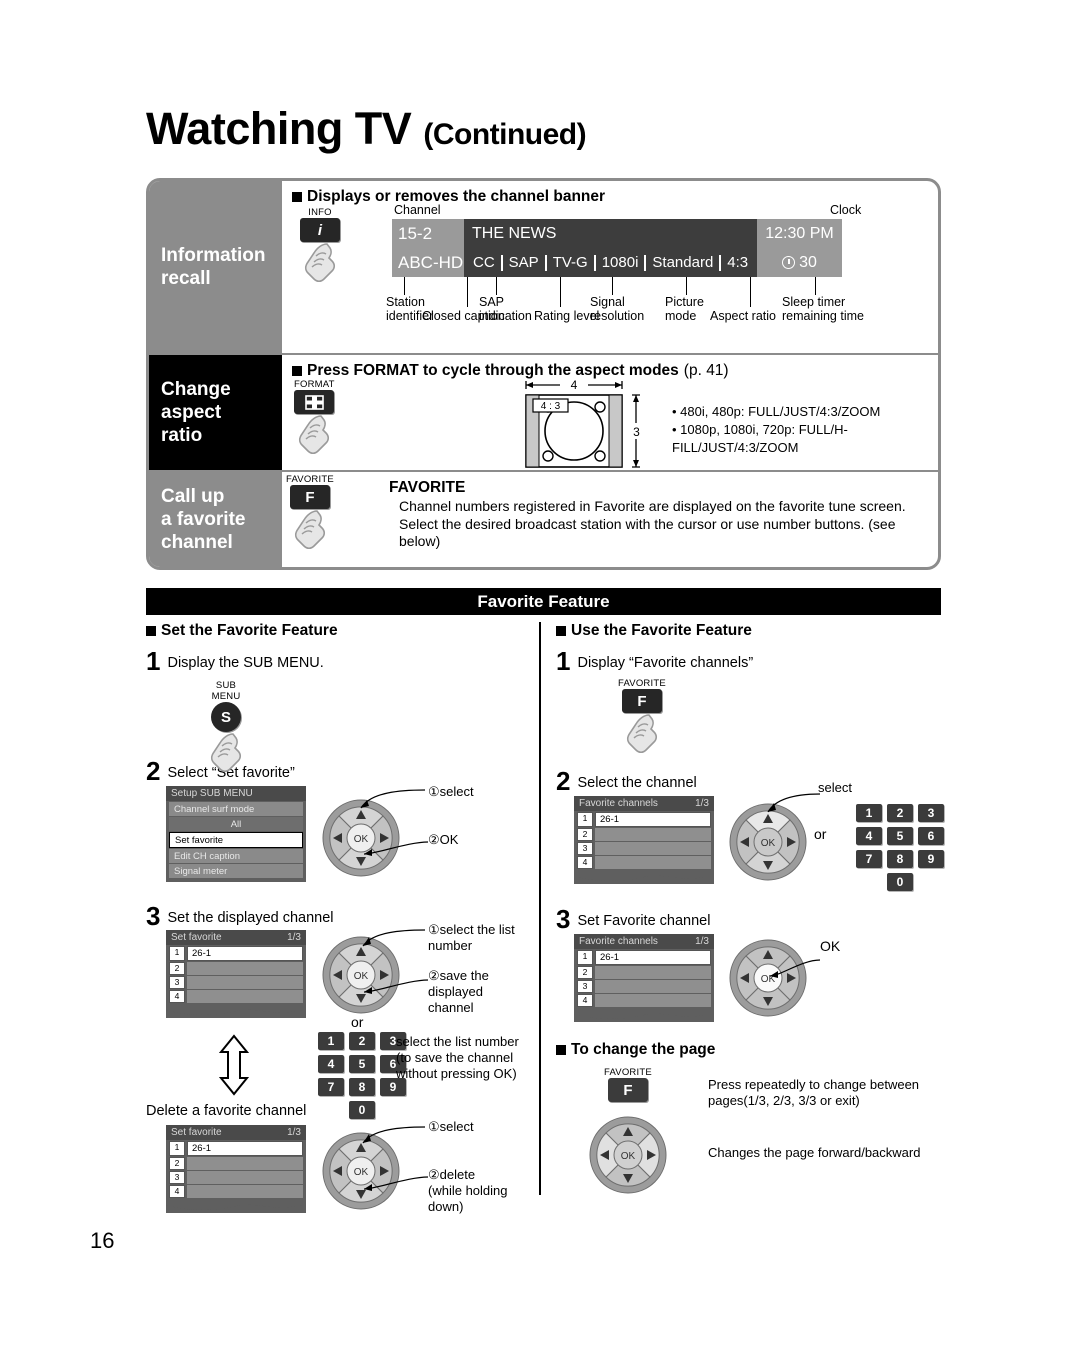 This screenshot has height=1353, width=1080. I want to click on favorite-key-button: F, so click(627, 1090).